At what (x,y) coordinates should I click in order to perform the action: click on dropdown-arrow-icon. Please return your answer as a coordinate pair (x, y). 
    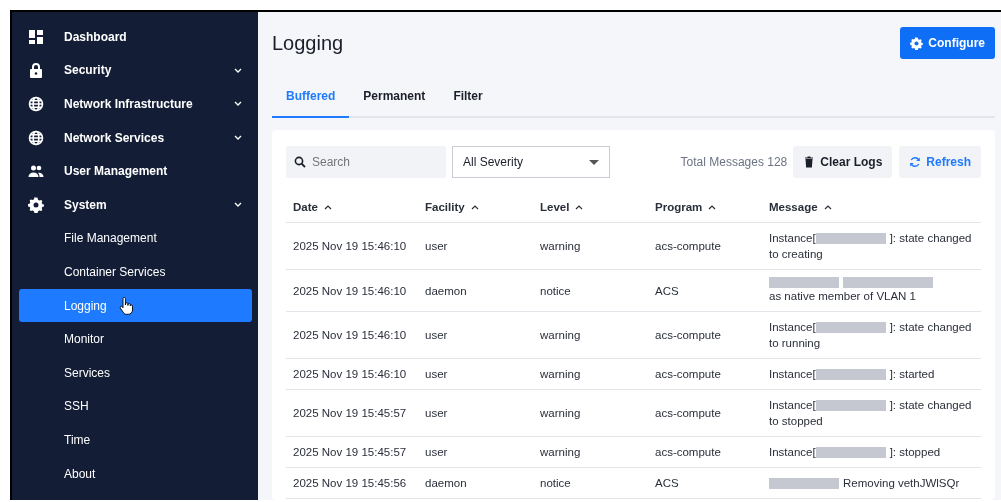
    Looking at the image, I should click on (594, 162).